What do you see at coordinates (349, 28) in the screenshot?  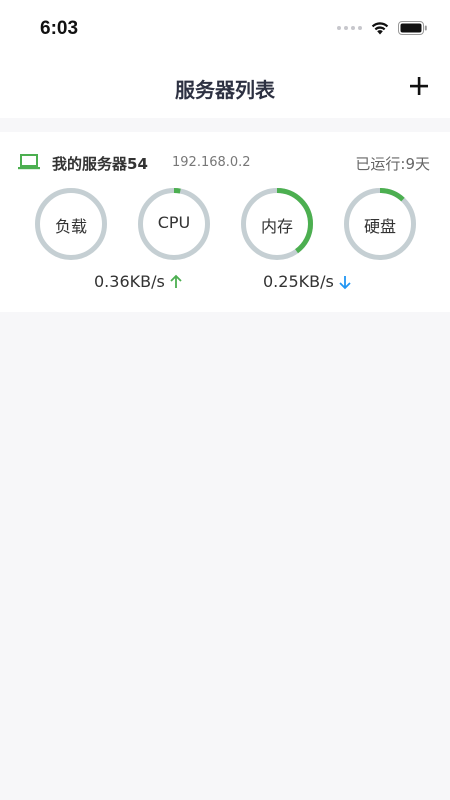 I see `signal-dots-icon` at bounding box center [349, 28].